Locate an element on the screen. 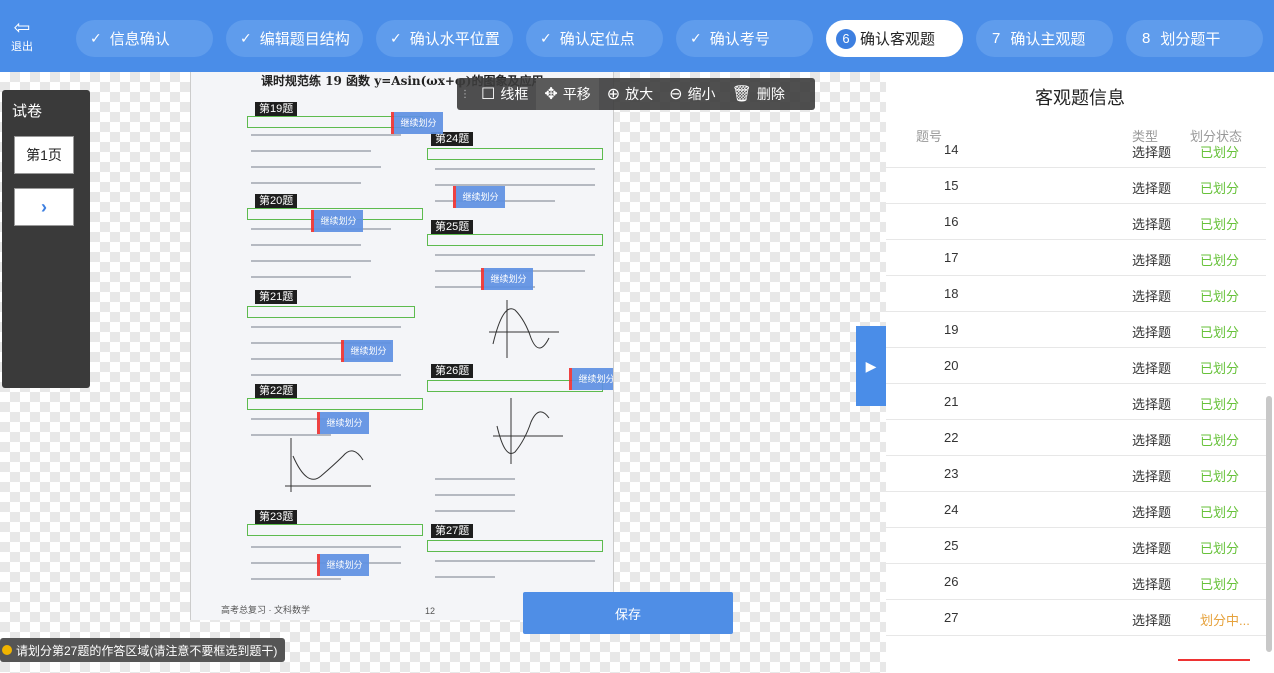  page-1-button: 第1页 is located at coordinates (44, 155).